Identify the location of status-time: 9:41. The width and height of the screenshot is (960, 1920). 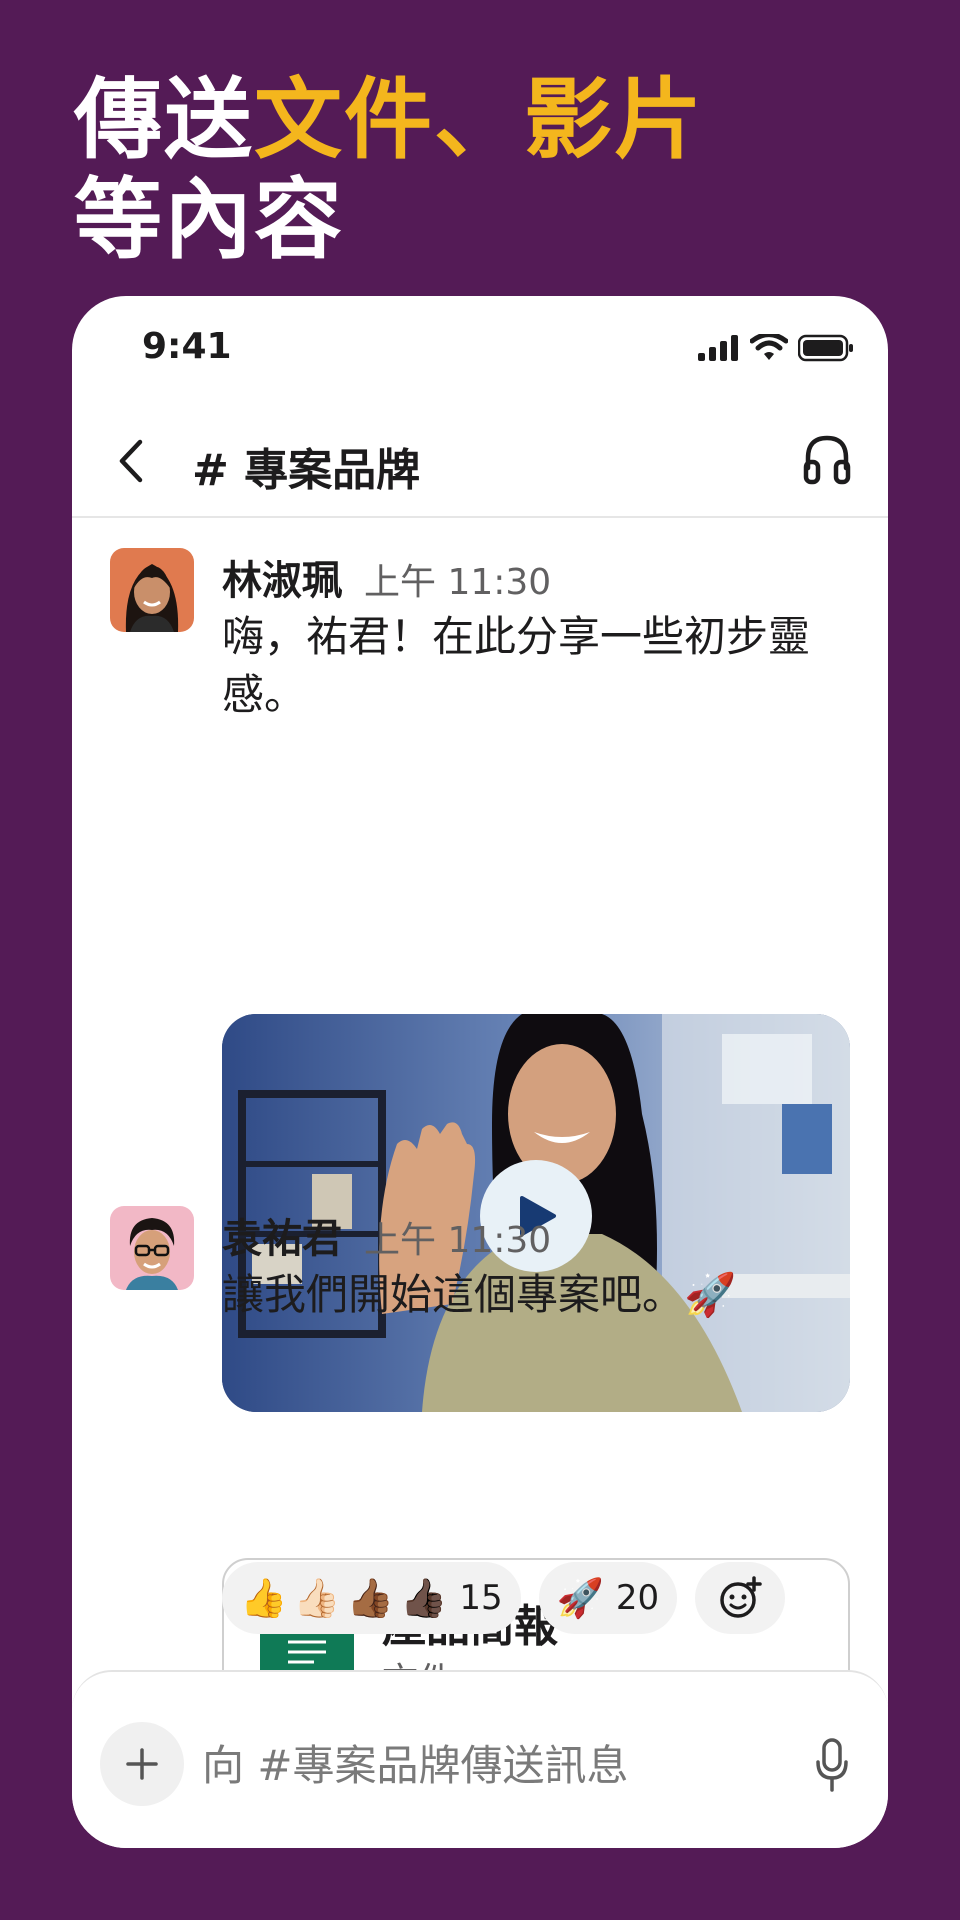
(187, 346).